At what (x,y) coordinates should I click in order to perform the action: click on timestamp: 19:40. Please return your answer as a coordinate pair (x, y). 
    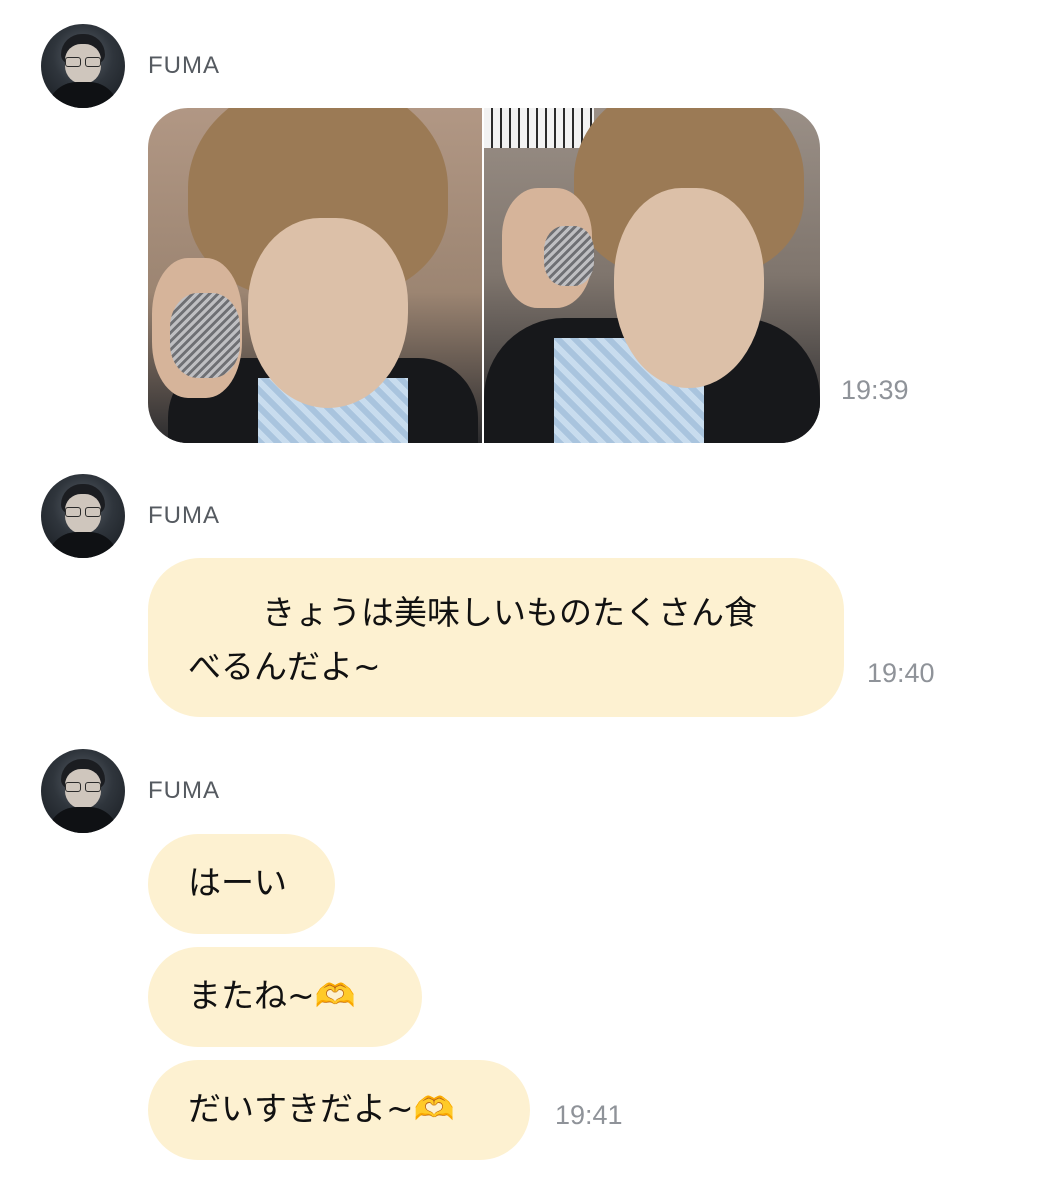
    Looking at the image, I should click on (901, 673).